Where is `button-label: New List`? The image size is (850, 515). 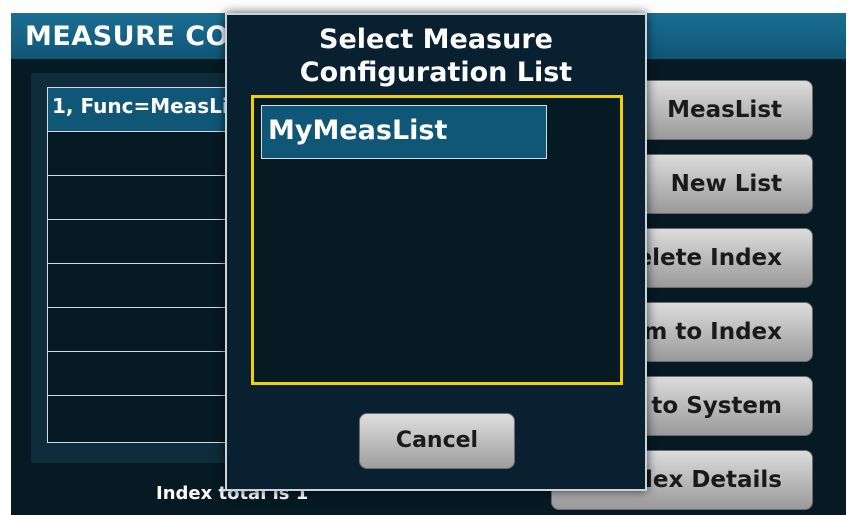
button-label: New List is located at coordinates (726, 184).